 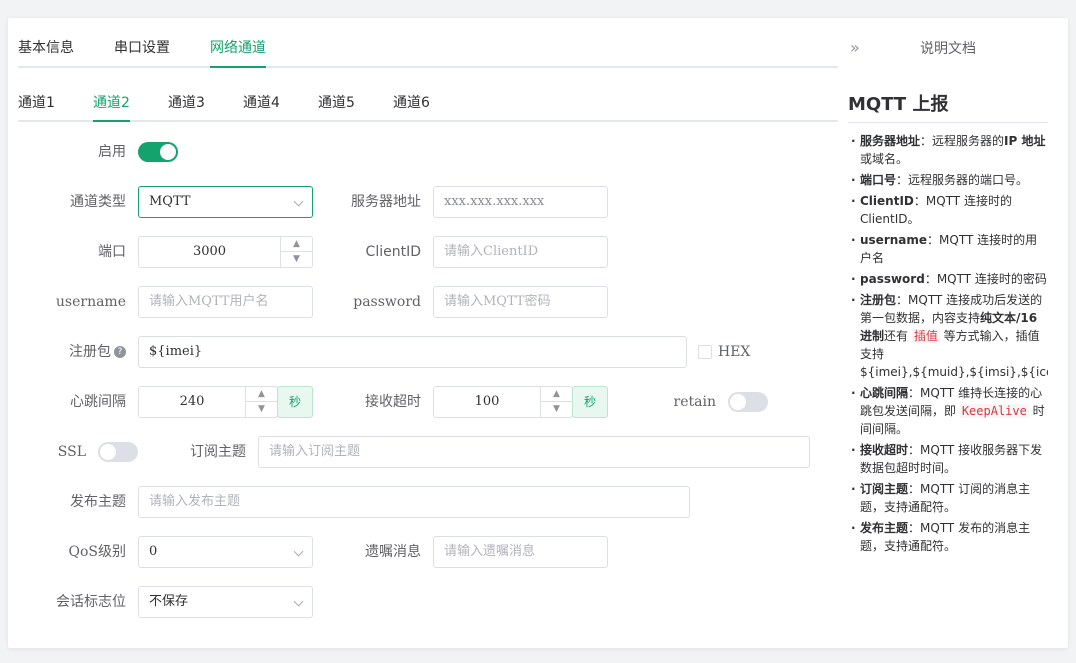 I want to click on port-steps: ▲ ▼, so click(x=296, y=252).